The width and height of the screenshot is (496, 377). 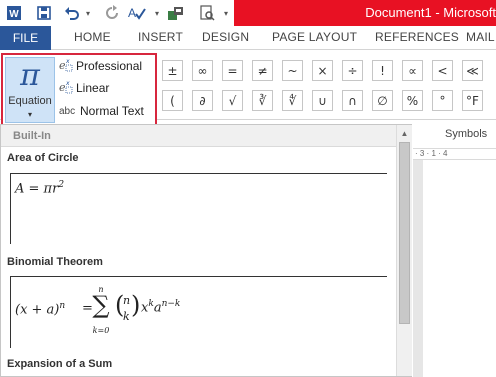 What do you see at coordinates (404, 133) in the screenshot?
I see `scroll-up-icon: ▲` at bounding box center [404, 133].